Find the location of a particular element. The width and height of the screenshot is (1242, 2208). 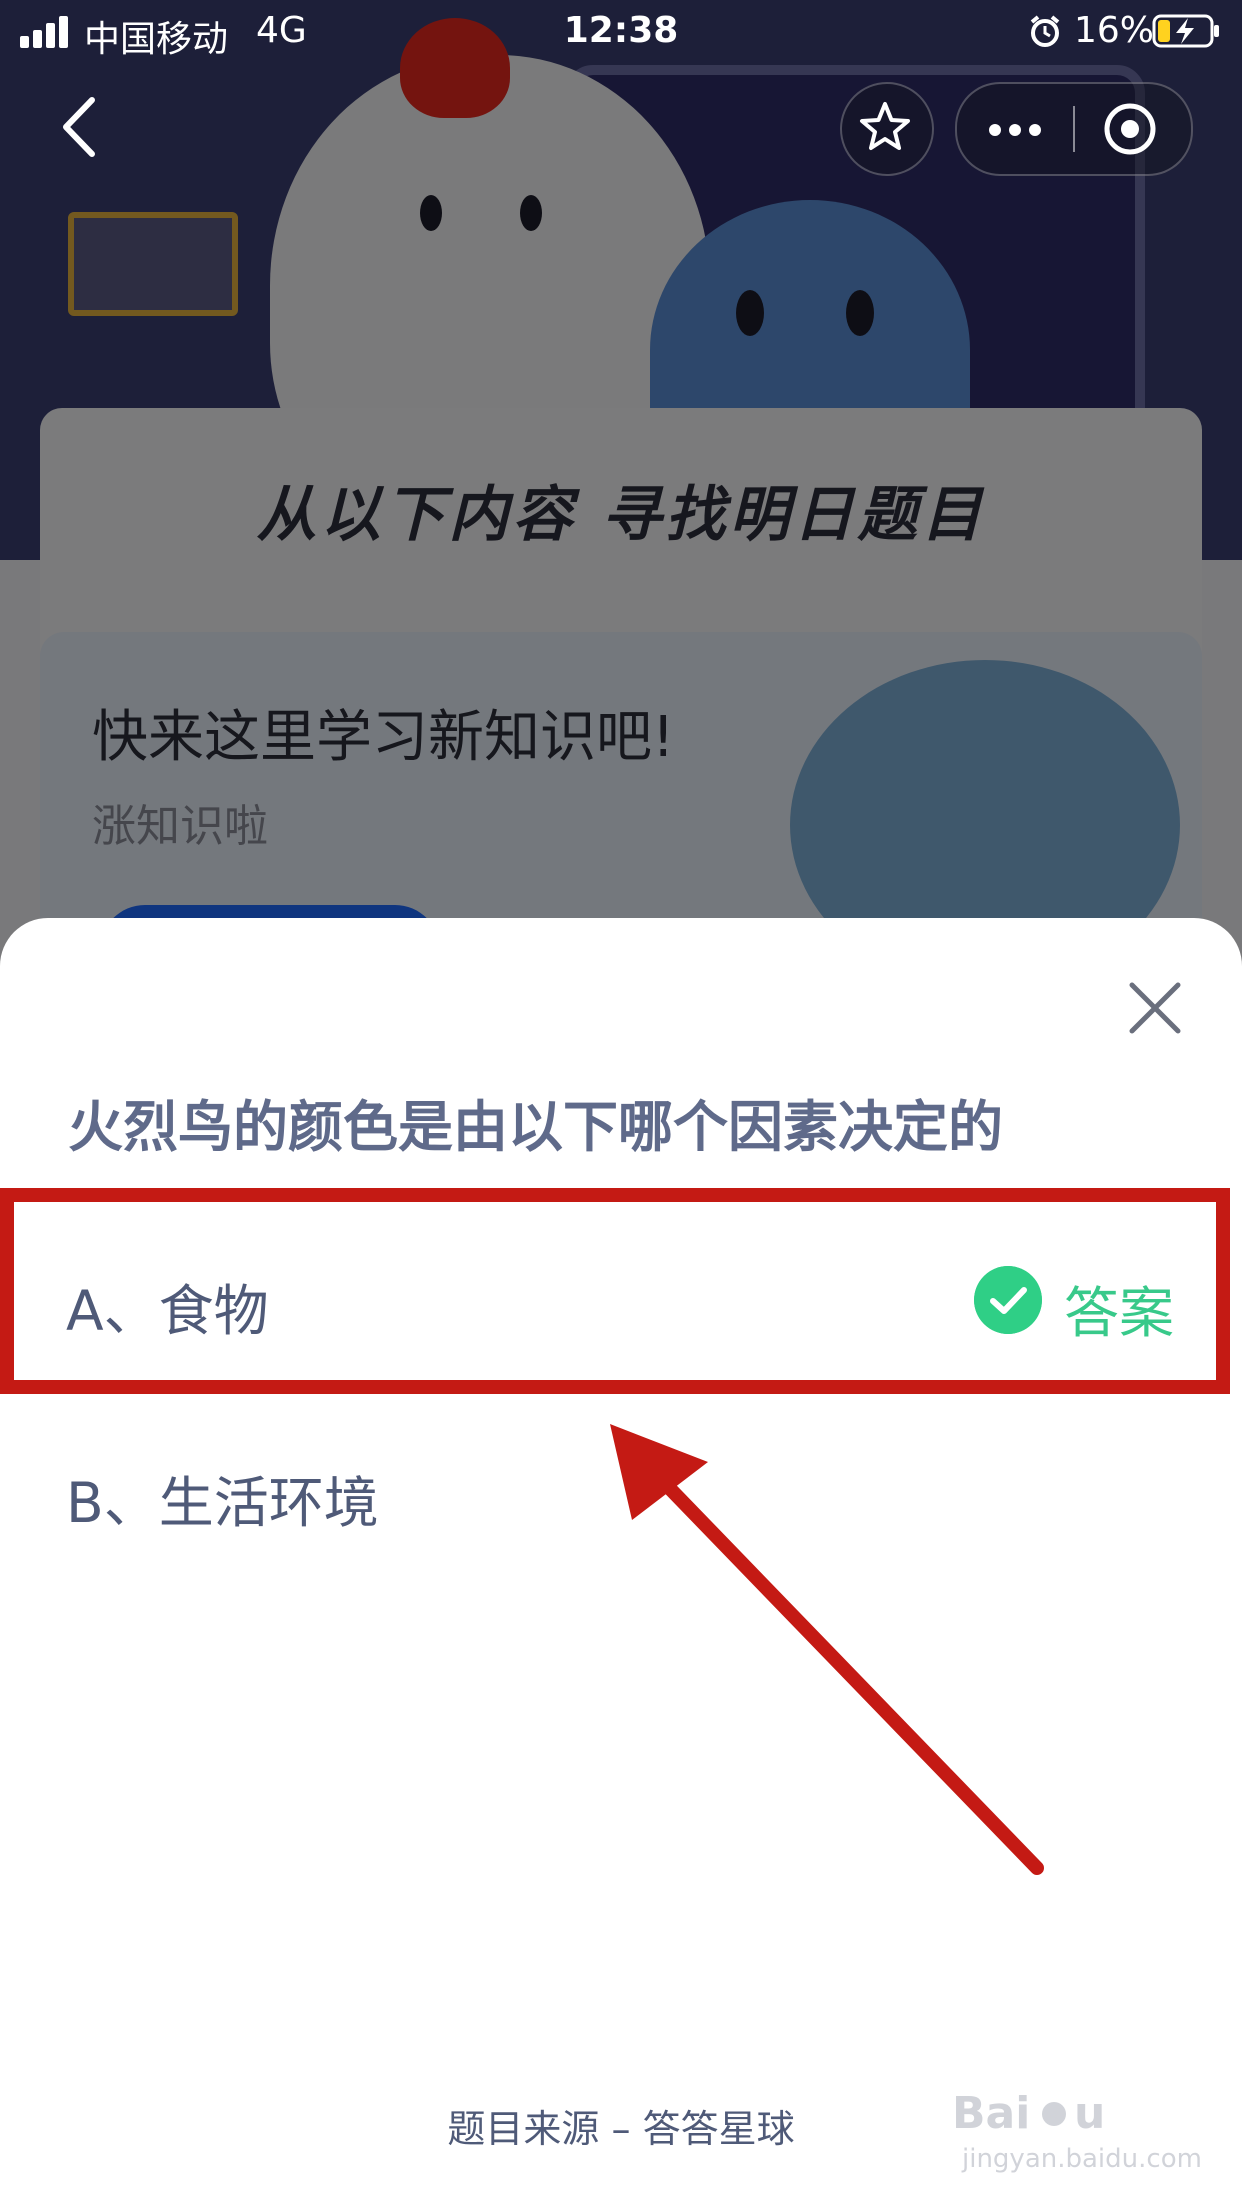

option-b-label: B、生活环境 is located at coordinates (222, 1503).